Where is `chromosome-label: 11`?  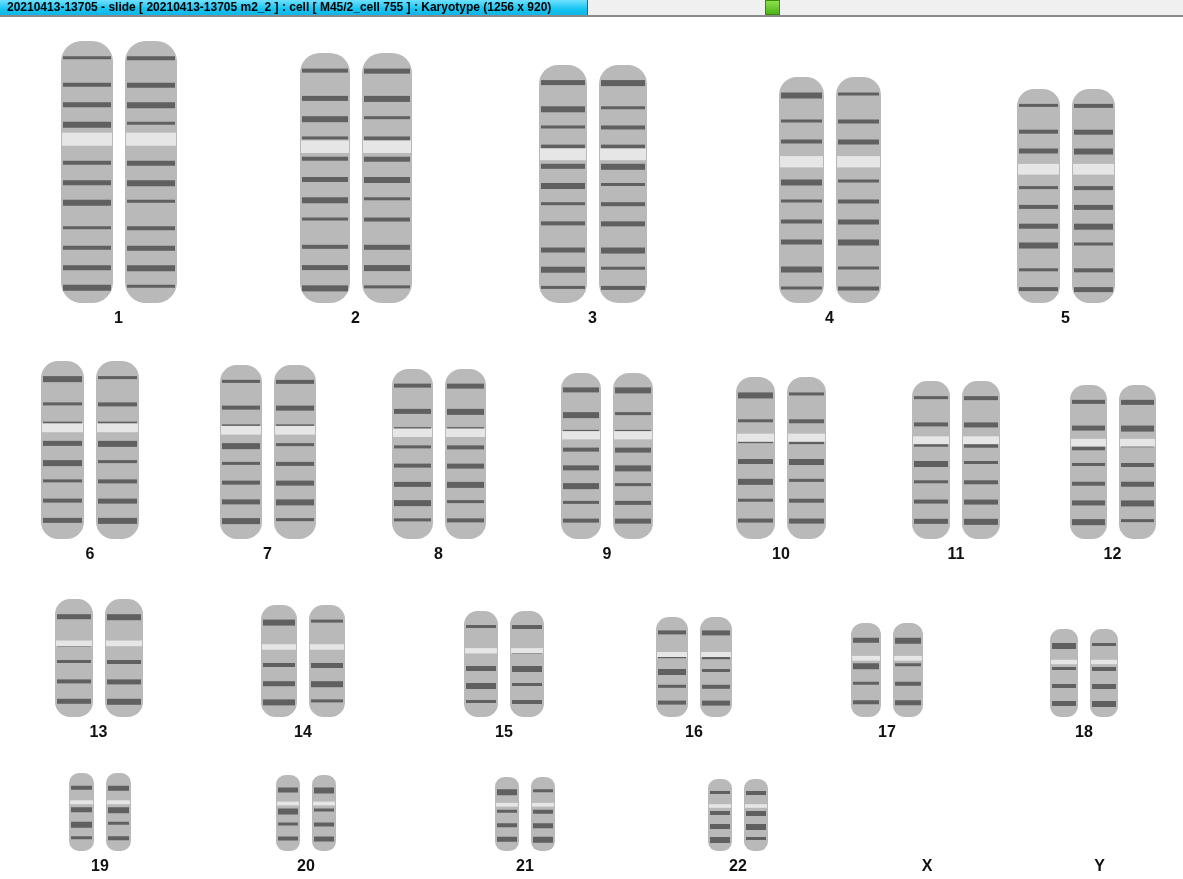
chromosome-label: 11 is located at coordinates (956, 554).